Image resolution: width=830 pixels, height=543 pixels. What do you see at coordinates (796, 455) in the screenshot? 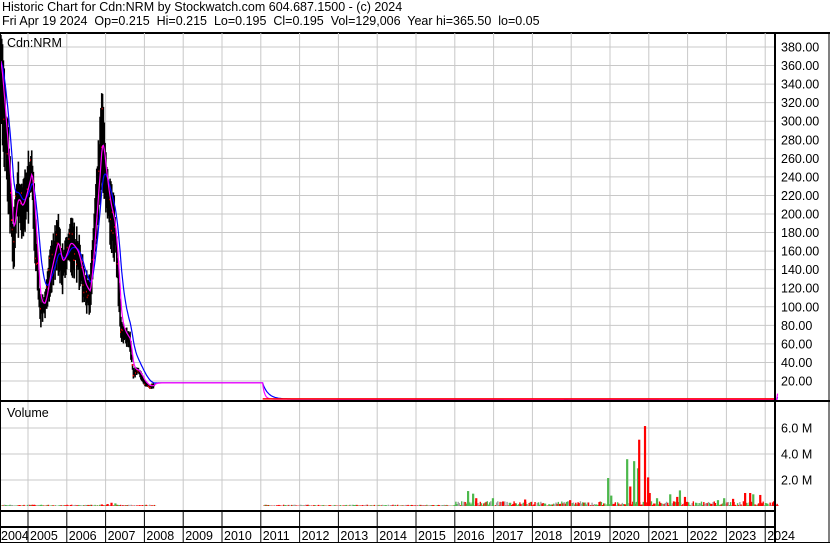
I see `volume-tick-label: 4.0 M` at bounding box center [796, 455].